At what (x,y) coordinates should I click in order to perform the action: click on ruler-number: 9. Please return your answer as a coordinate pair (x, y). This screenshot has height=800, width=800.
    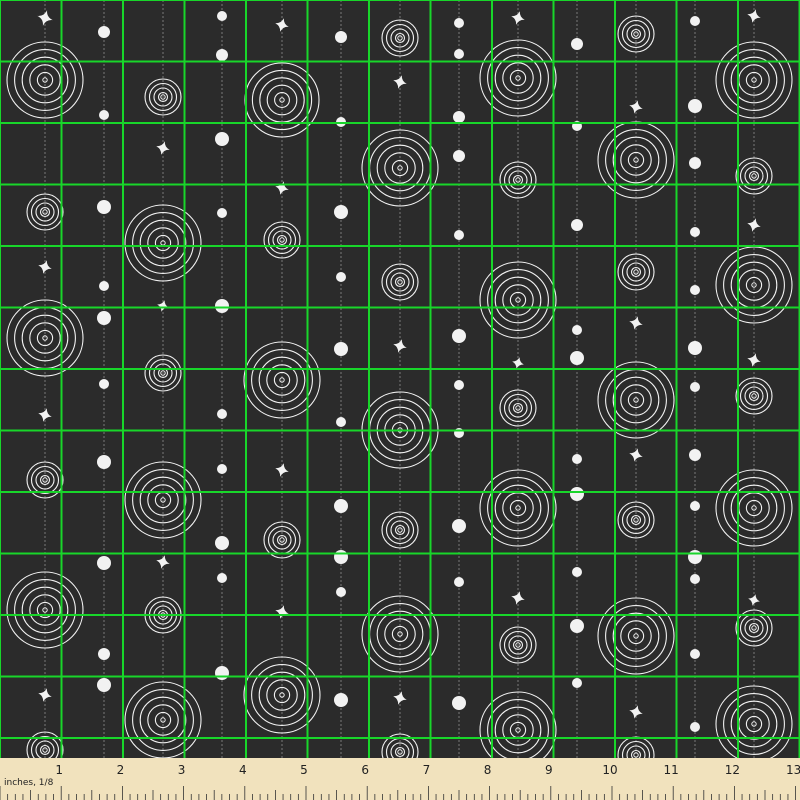
    Looking at the image, I should click on (549, 770).